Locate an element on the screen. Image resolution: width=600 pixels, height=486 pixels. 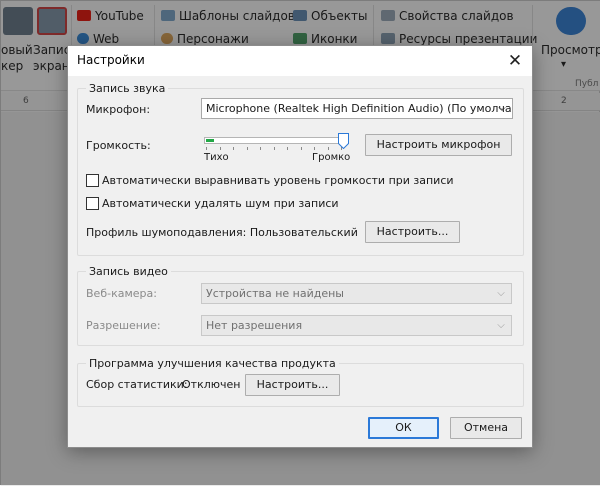
microphone-label: Микрофон: is located at coordinates (118, 109).